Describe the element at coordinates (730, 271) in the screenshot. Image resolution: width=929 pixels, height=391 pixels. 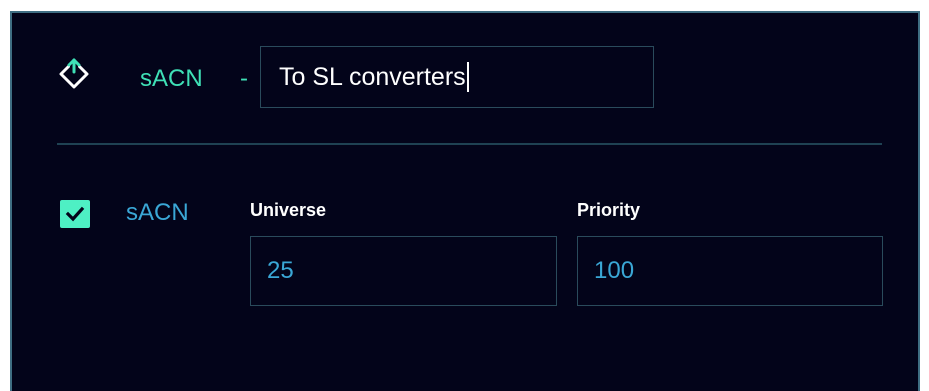
I see `priority-input: 100` at that location.